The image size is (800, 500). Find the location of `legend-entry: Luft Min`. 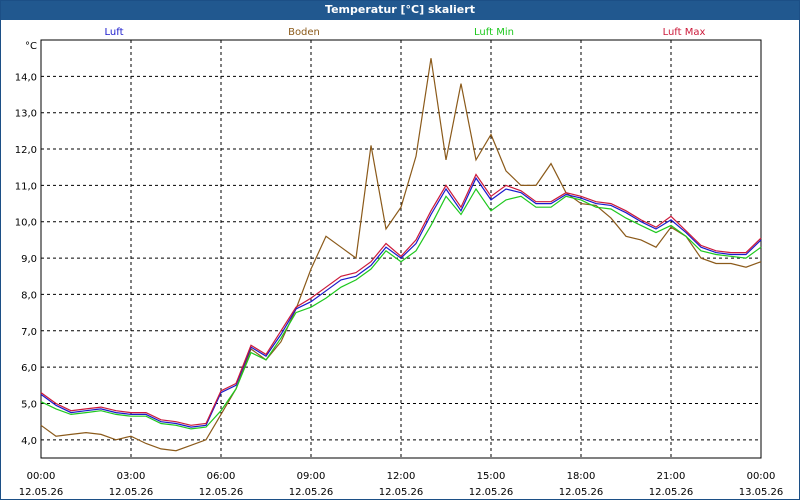

legend-entry: Luft Min is located at coordinates (494, 32).